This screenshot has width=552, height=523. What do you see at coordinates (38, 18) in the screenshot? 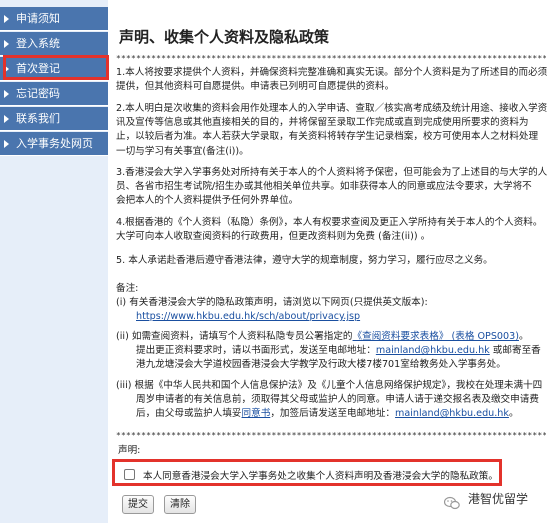
I see `sidebar-item-label: 申请须知` at bounding box center [38, 18].